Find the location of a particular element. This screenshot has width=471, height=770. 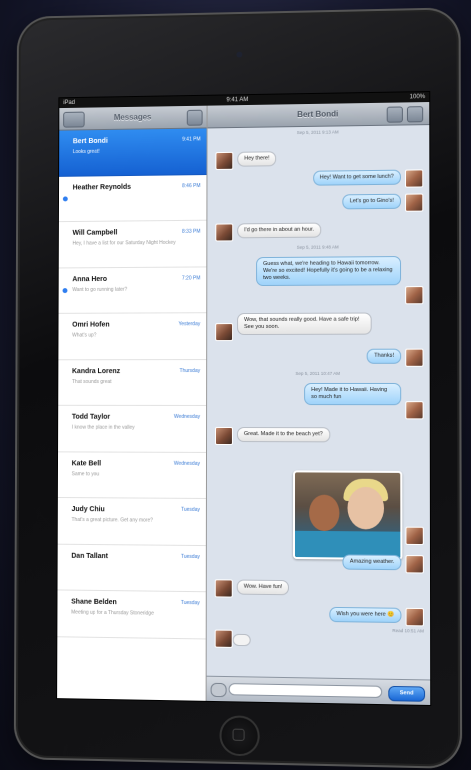

conversation-preview: Looks great! is located at coordinates (86, 152).